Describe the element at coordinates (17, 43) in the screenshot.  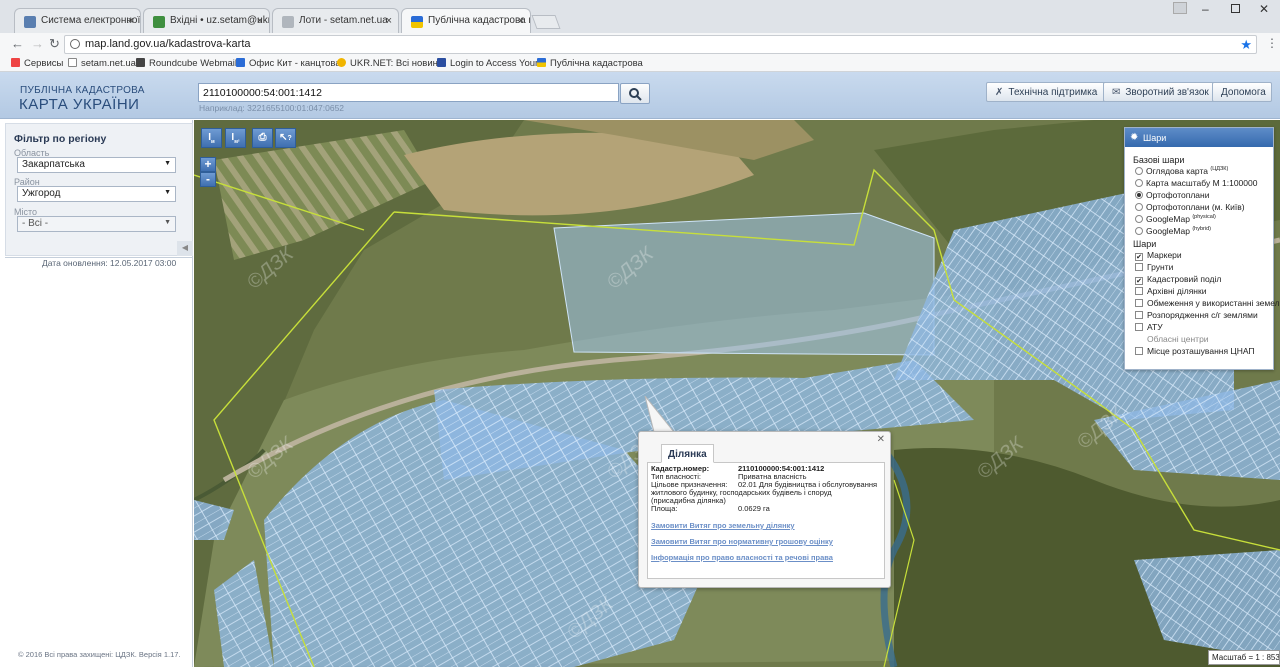
I see `back-icon: ←` at that location.